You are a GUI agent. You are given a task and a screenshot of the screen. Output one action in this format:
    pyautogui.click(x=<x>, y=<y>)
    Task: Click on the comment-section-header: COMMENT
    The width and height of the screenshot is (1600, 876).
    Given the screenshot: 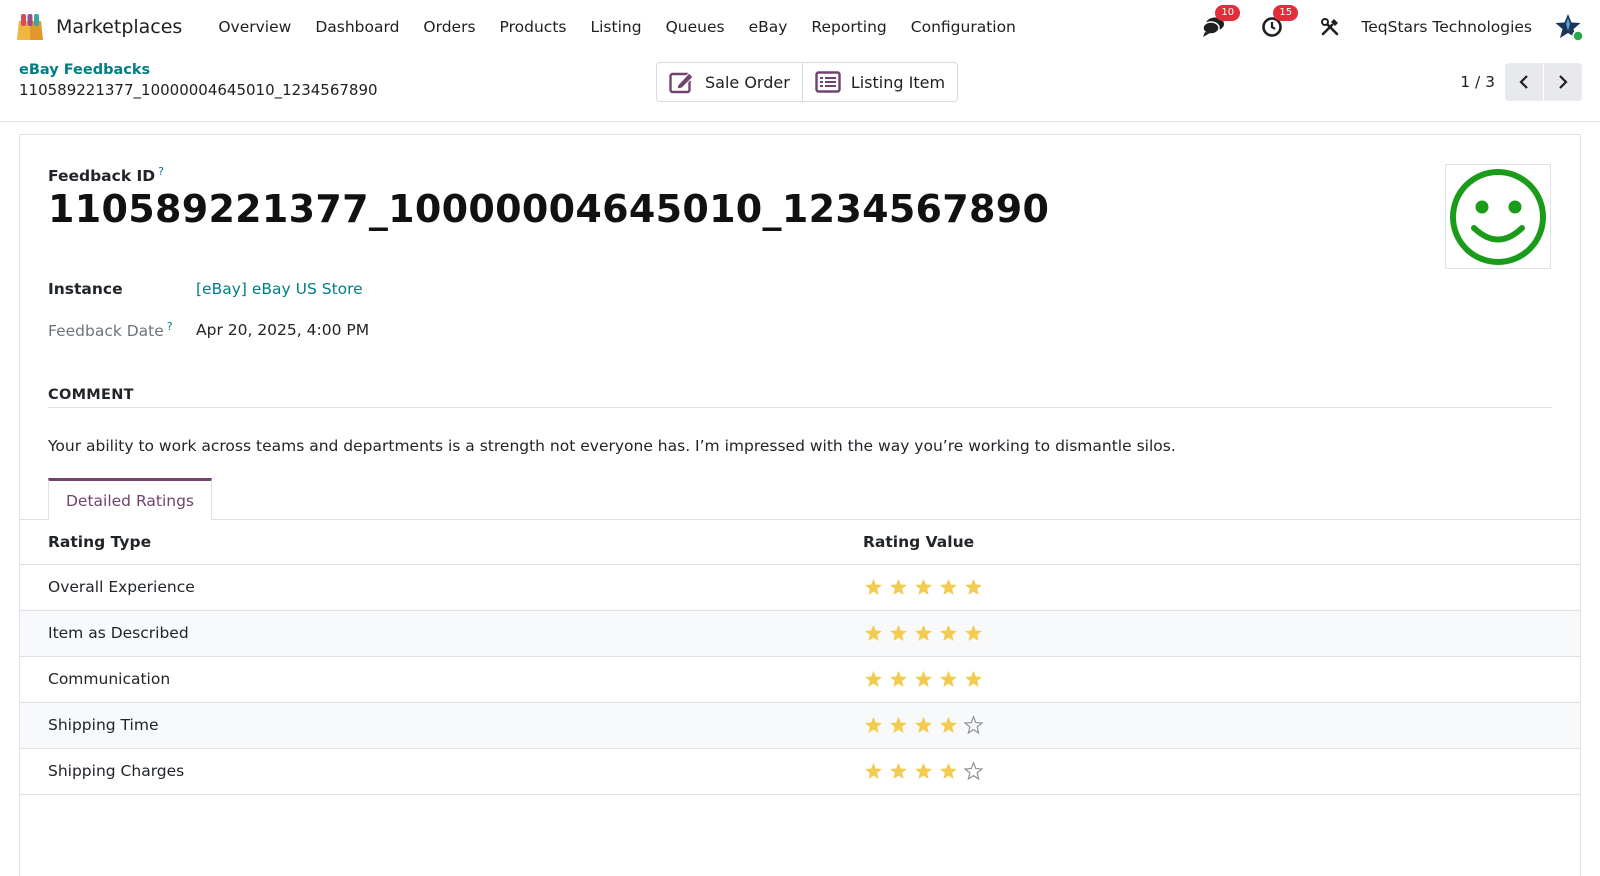 What is the action you would take?
    pyautogui.click(x=800, y=397)
    